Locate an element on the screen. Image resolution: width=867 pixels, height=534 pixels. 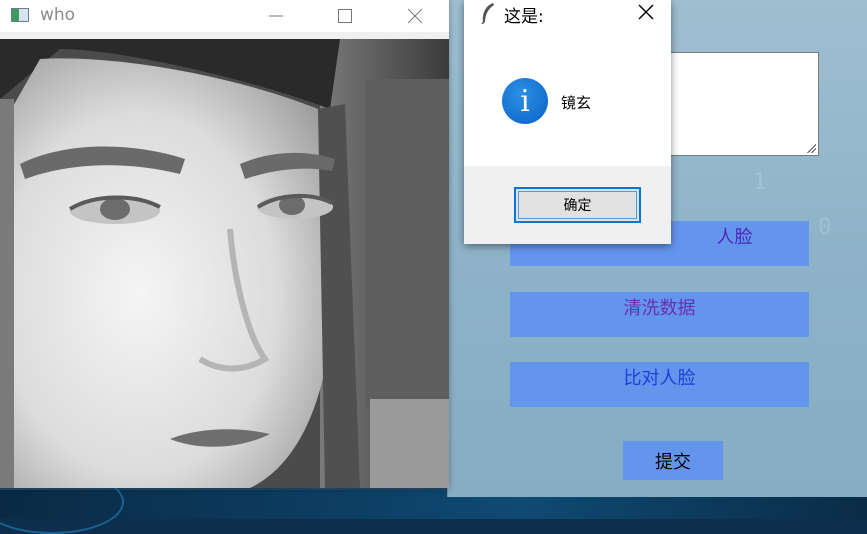
face-window-titlebar: who is located at coordinates (224, 16).